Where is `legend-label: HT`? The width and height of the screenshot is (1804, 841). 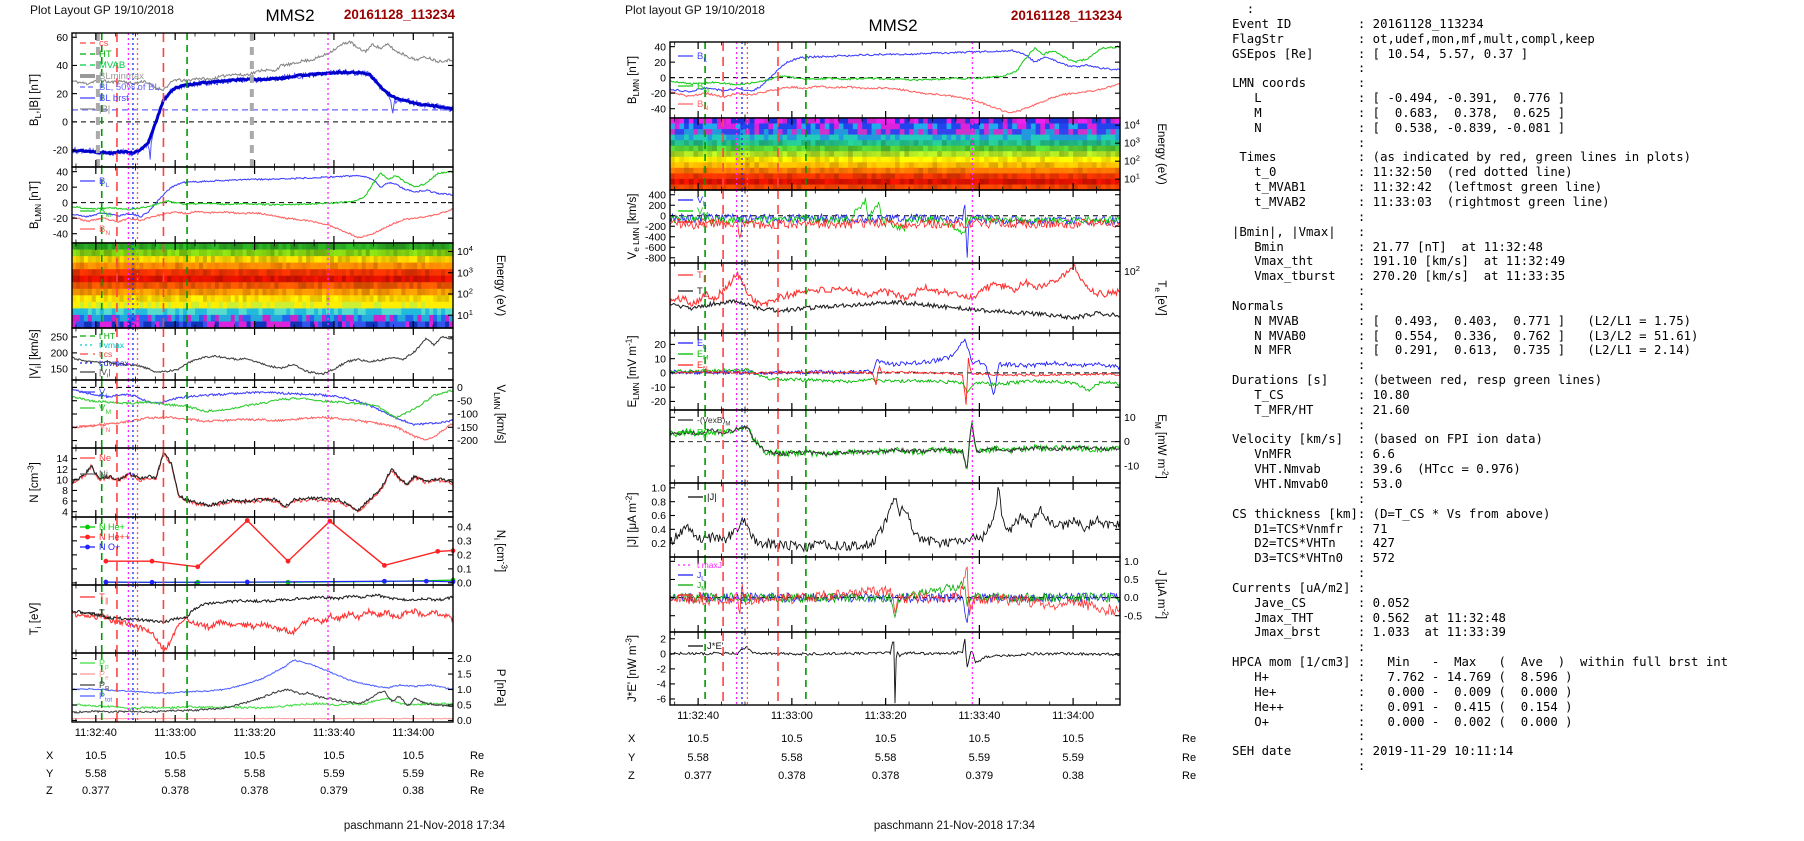
legend-label: HT is located at coordinates (105, 54).